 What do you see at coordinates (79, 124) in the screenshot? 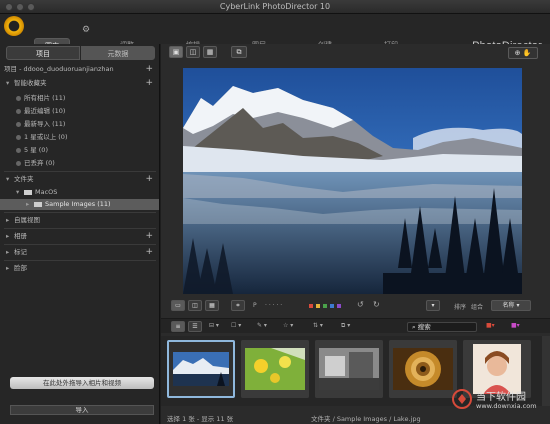
I see `smart-item-recent-import: 最新导入 (11)` at bounding box center [79, 124].